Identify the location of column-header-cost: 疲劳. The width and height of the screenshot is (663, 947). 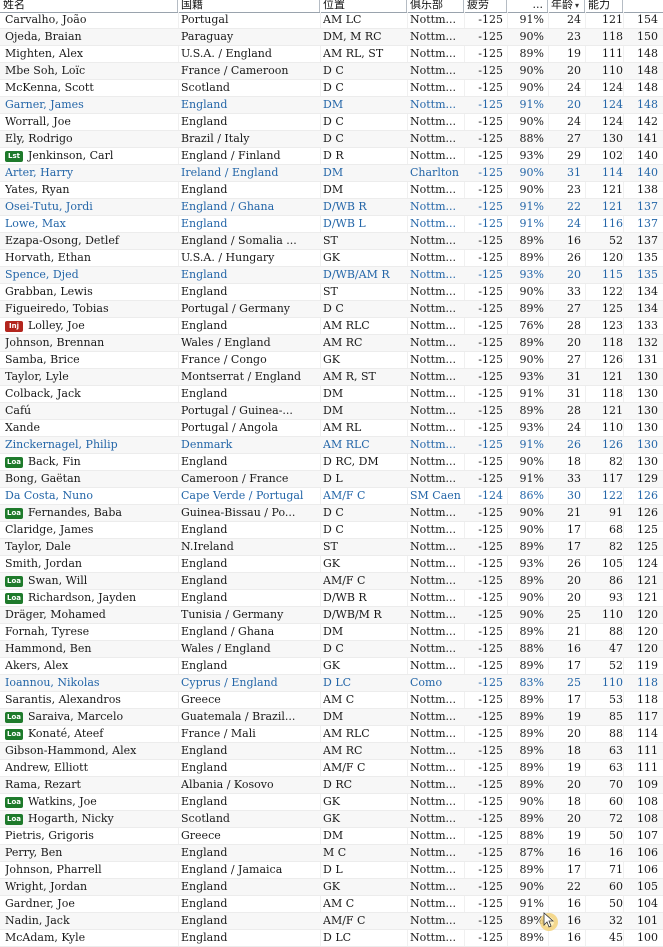
(485, 6).